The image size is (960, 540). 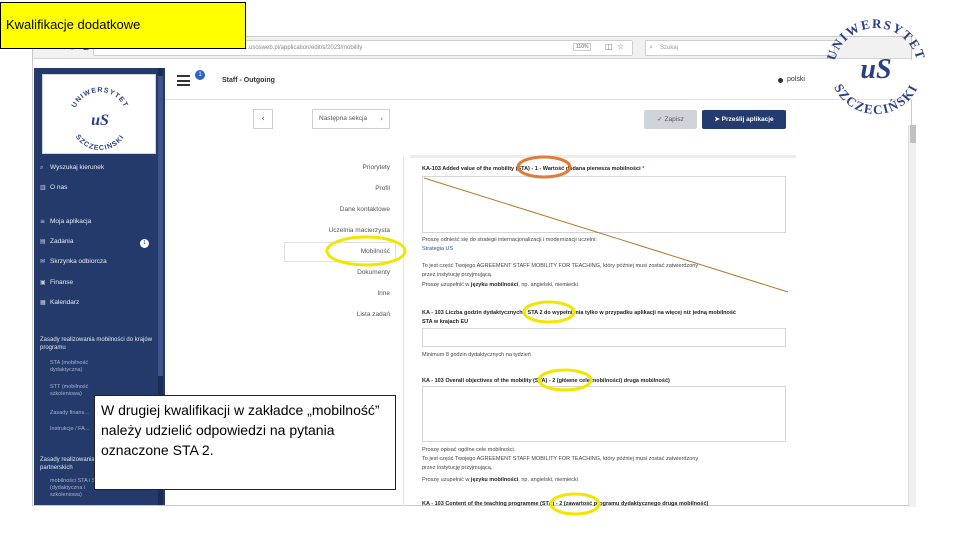 What do you see at coordinates (72, 168) in the screenshot?
I see `sidebar-item-search: ⌕ Wyszukaj kierunek` at bounding box center [72, 168].